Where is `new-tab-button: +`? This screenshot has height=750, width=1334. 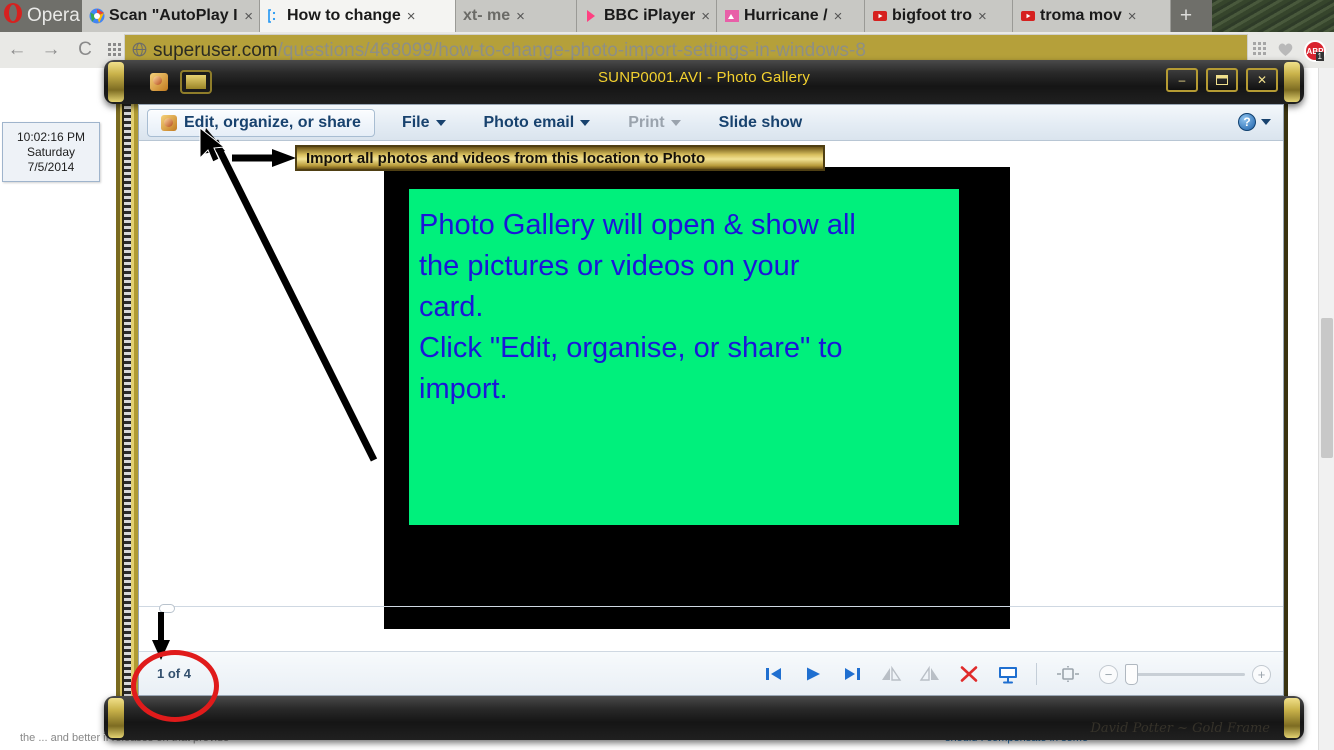
new-tab-button: + is located at coordinates (1186, 16).